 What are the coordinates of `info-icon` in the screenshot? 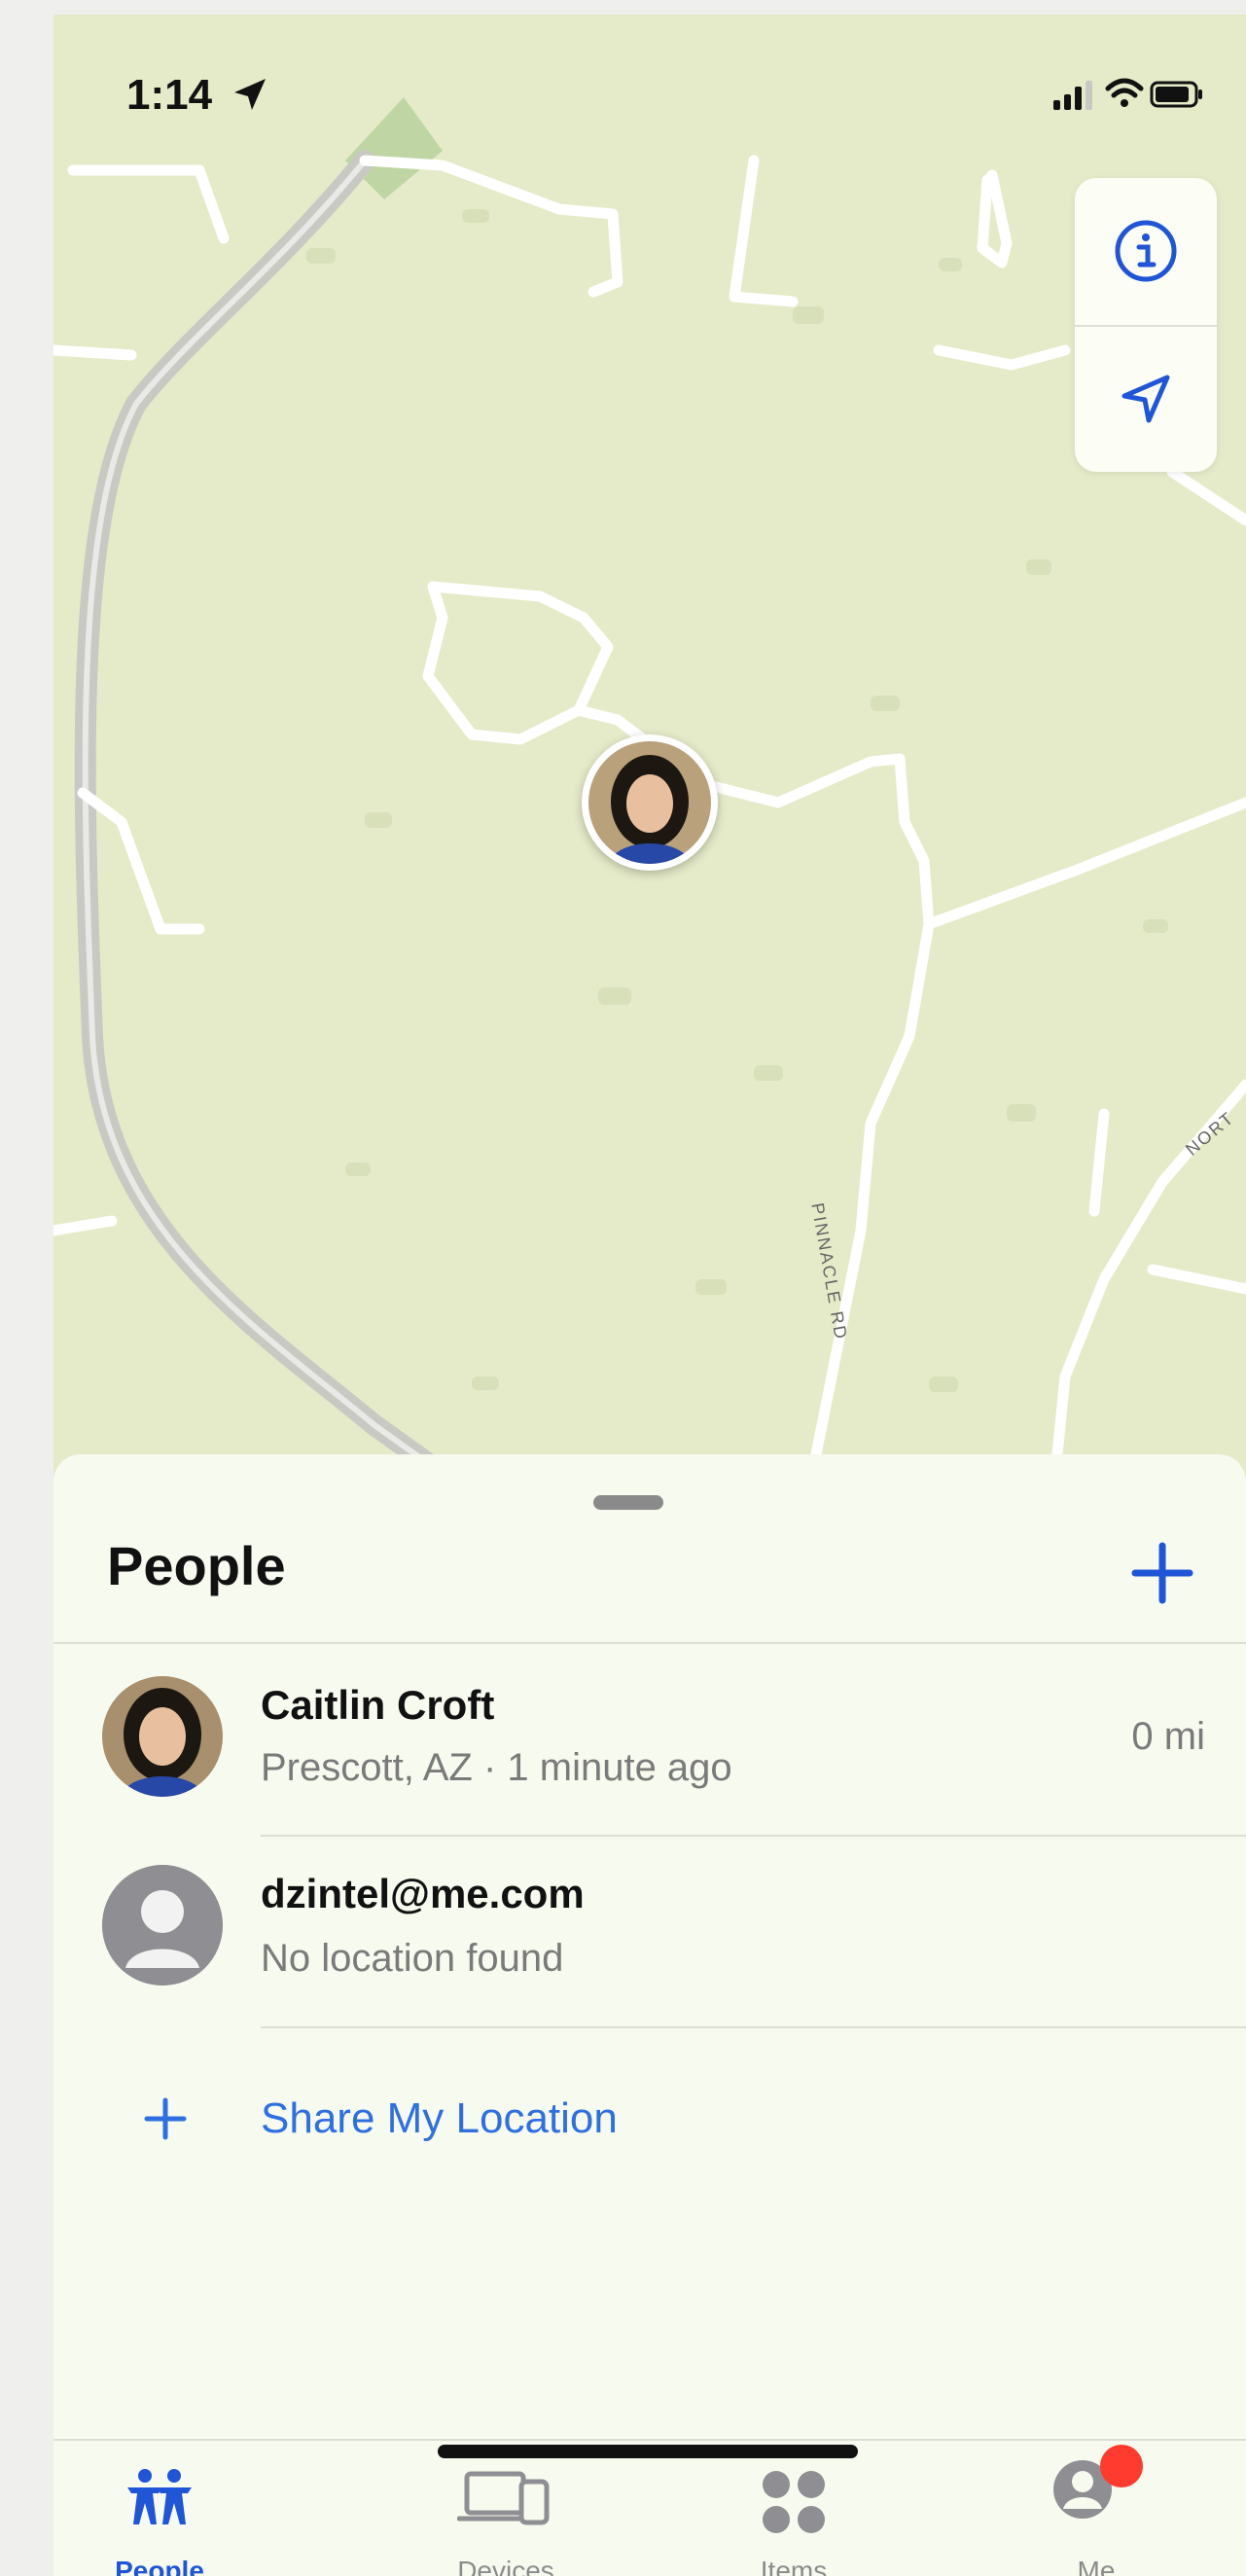 It's located at (1146, 251).